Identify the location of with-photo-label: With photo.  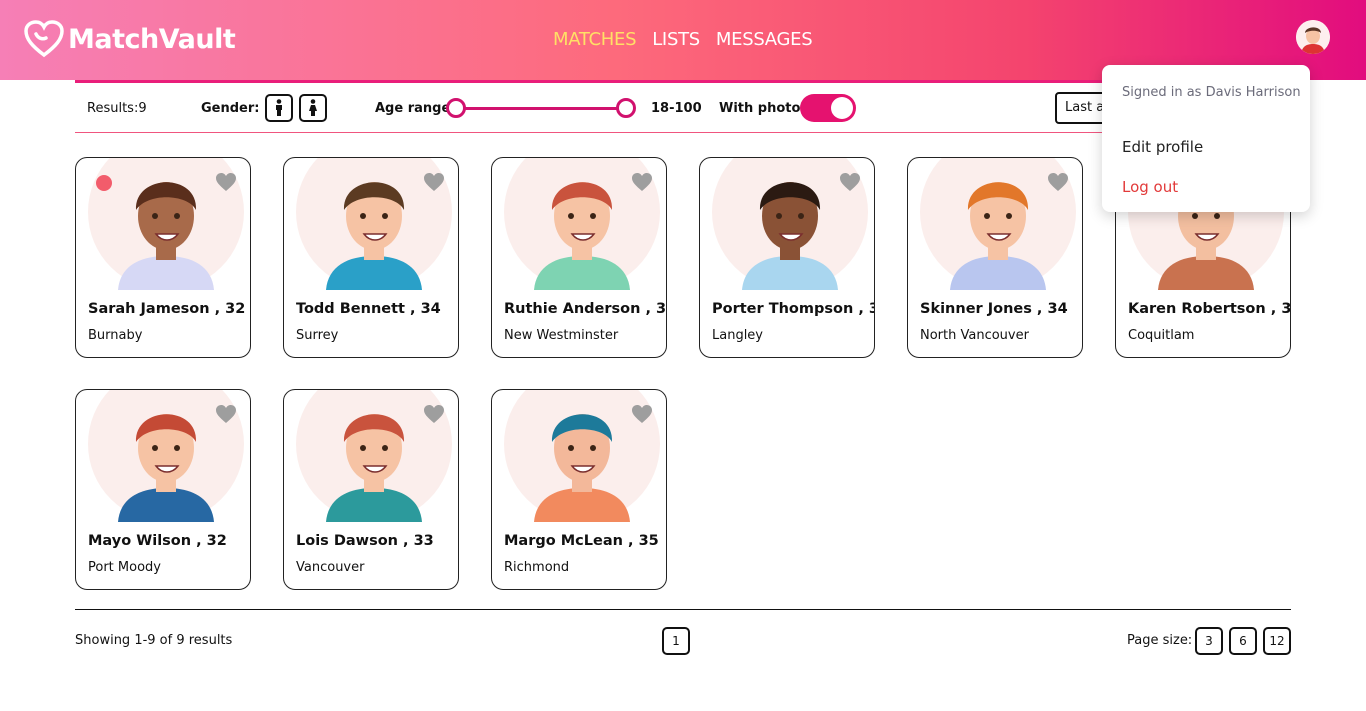
(760, 108).